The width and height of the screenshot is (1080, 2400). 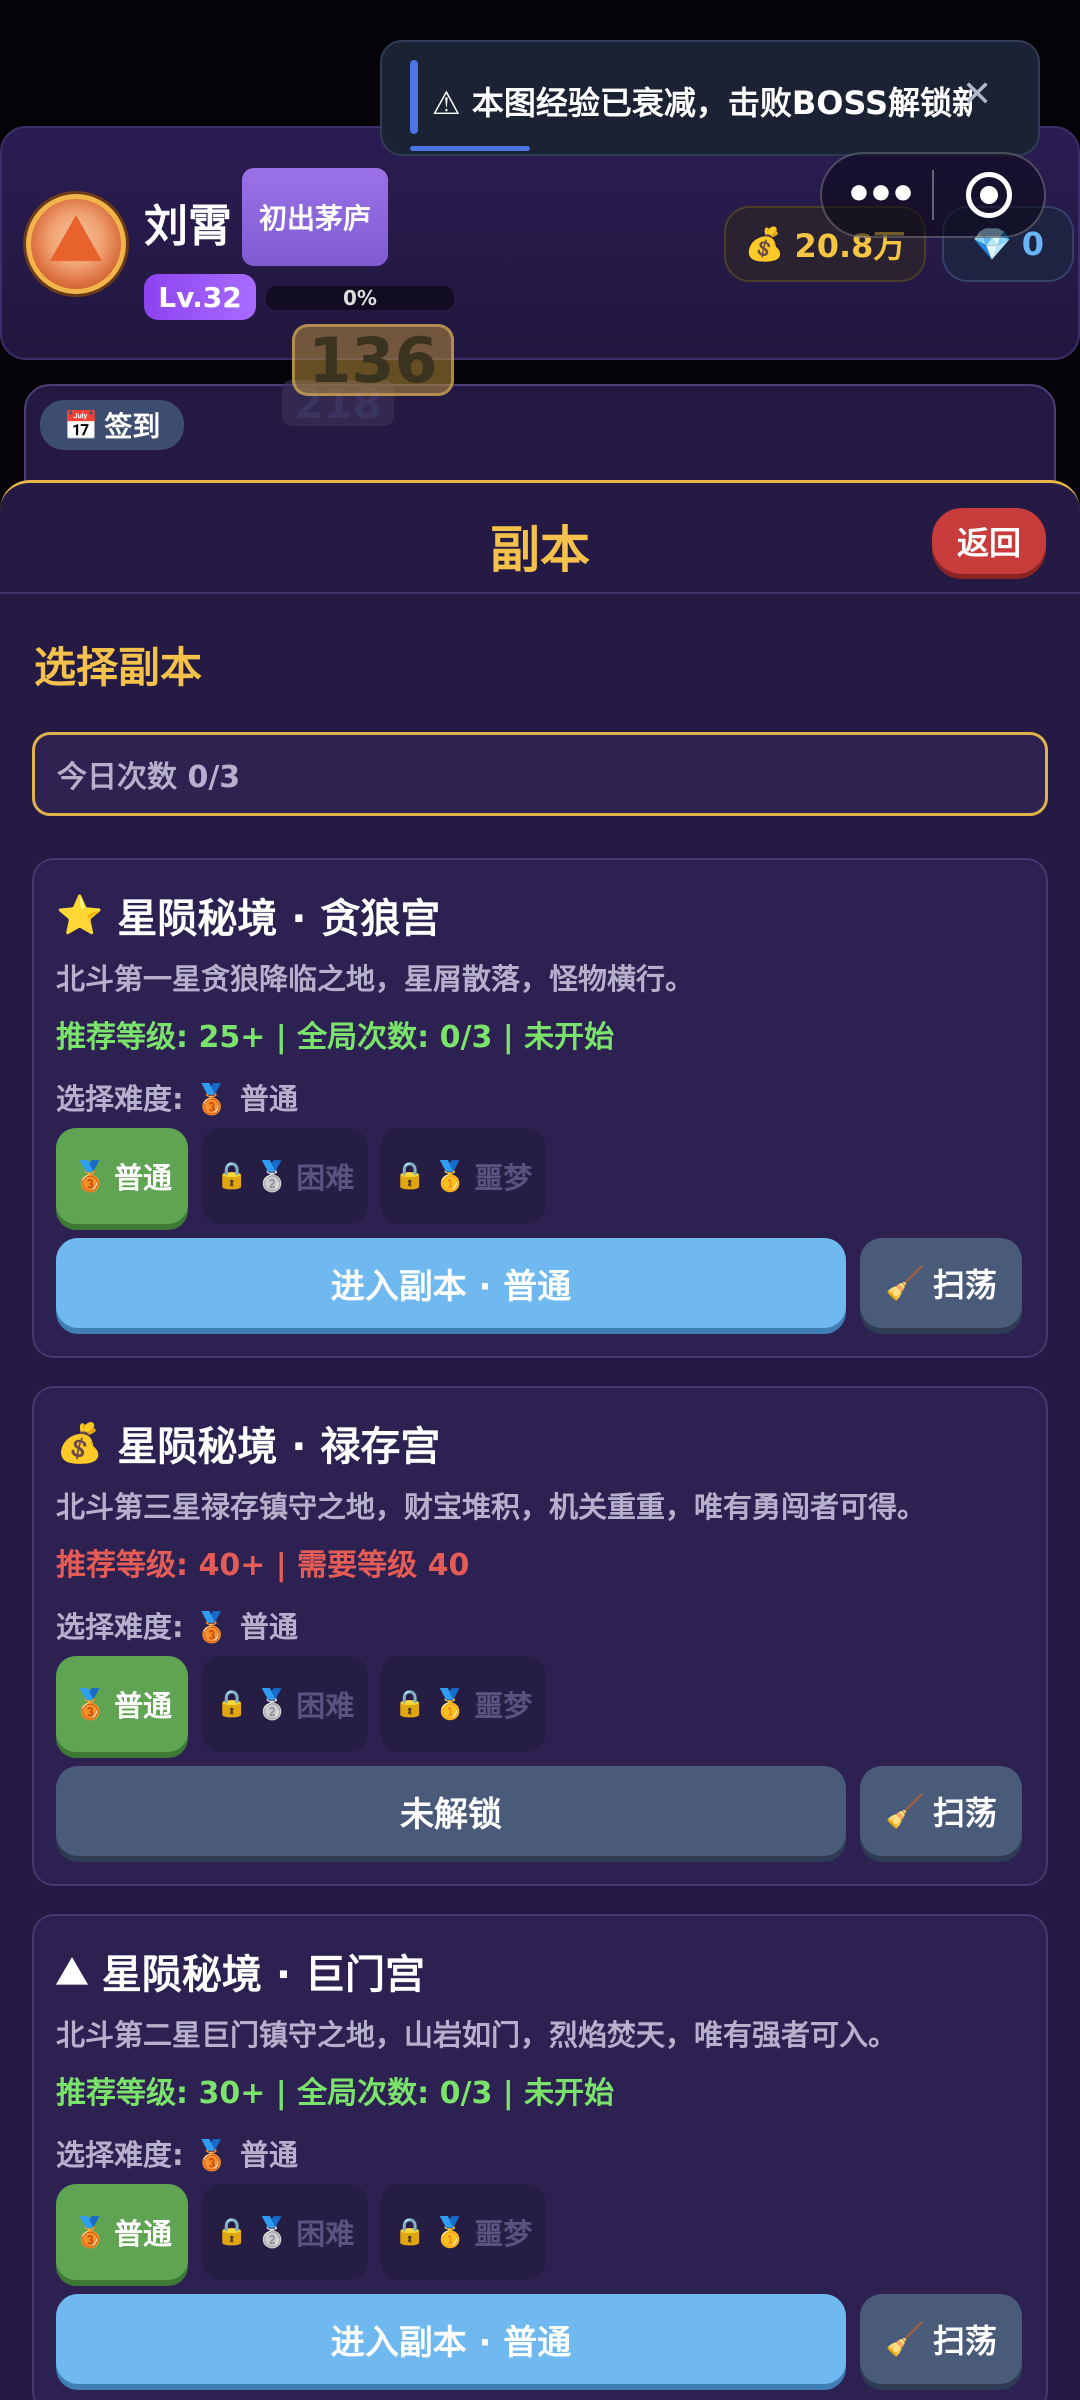 I want to click on dungeon-title: ⛰ 星陨秘境 · 巨门宫, so click(x=240, y=1971).